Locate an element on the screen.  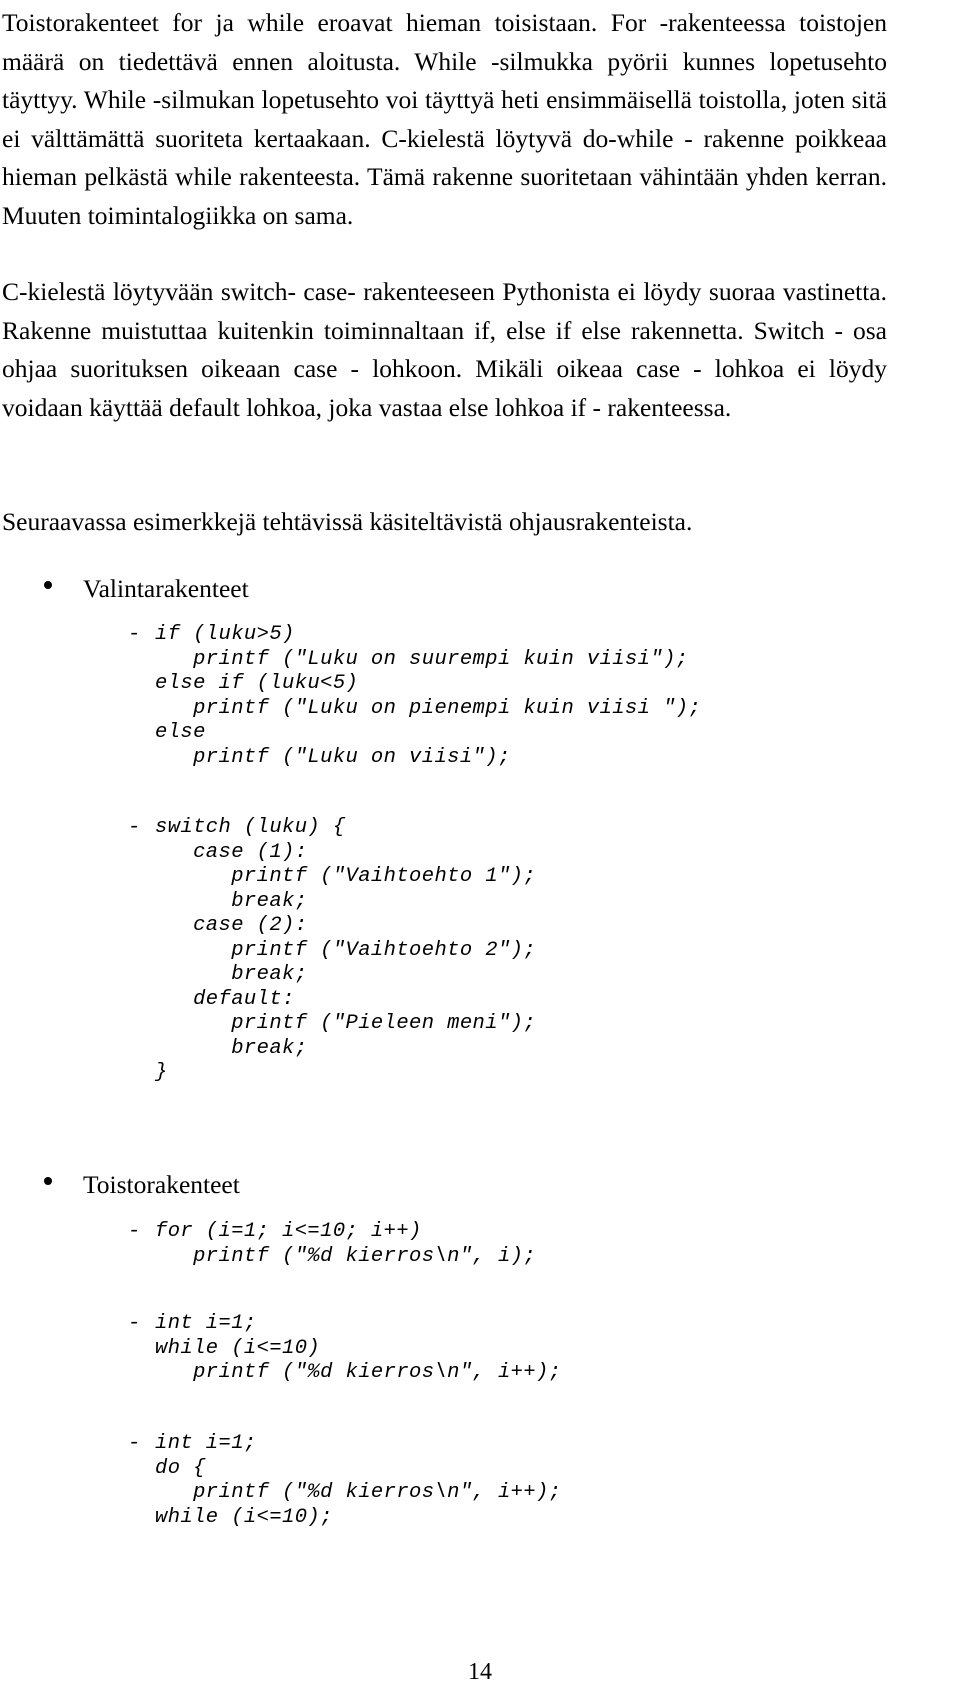
bullet-item-valintarakenteet: Valintarakenteet is located at coordinates (480, 591).